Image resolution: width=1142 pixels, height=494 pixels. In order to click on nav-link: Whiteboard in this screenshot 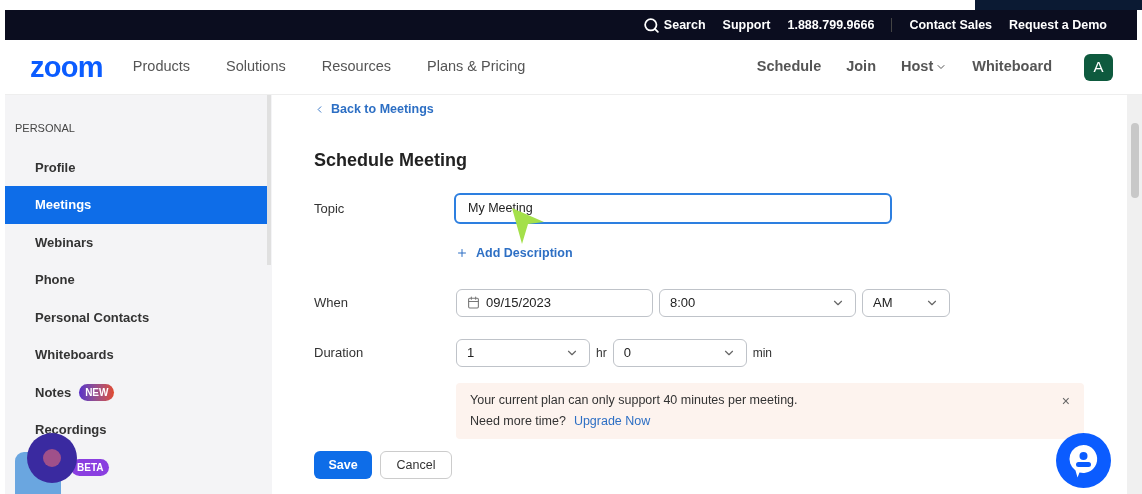, I will do `click(1012, 67)`.